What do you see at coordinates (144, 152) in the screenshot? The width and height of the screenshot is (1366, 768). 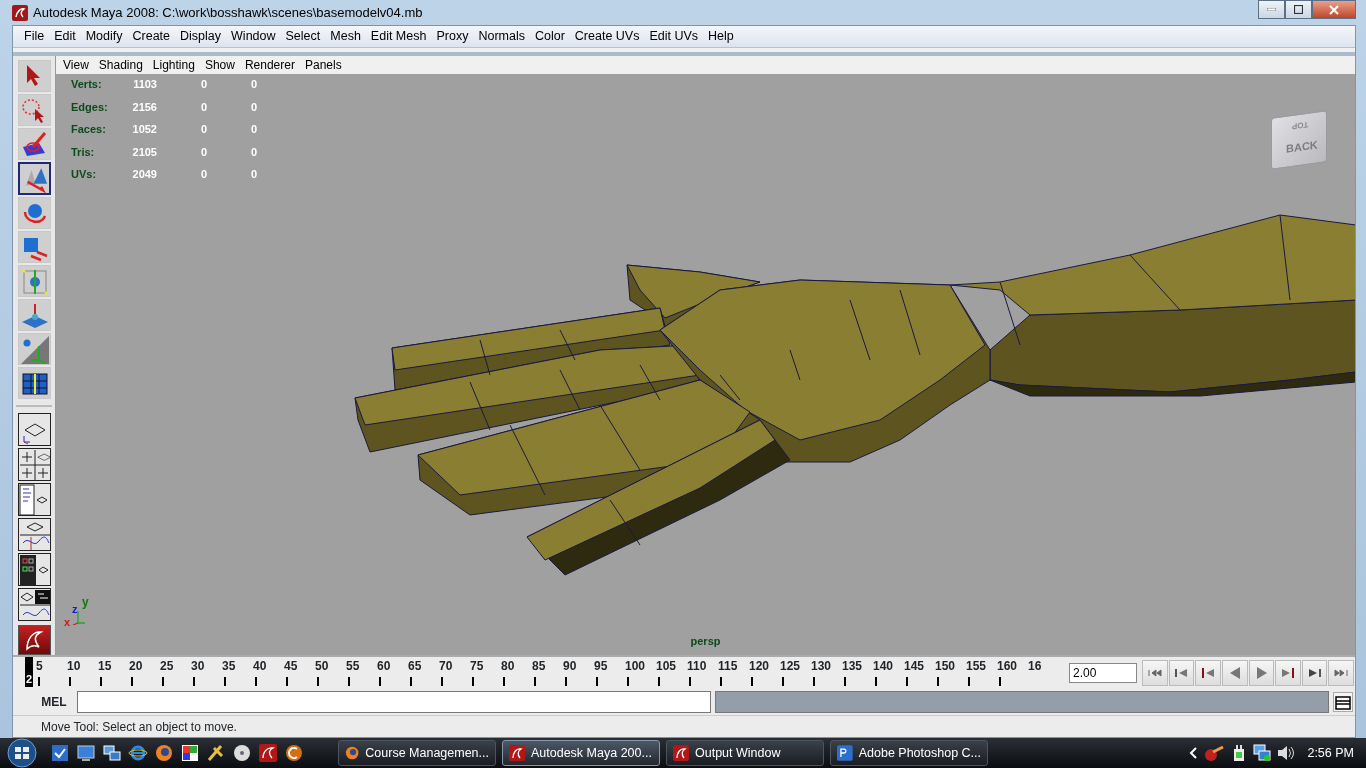 I see `stat-value: 2105` at bounding box center [144, 152].